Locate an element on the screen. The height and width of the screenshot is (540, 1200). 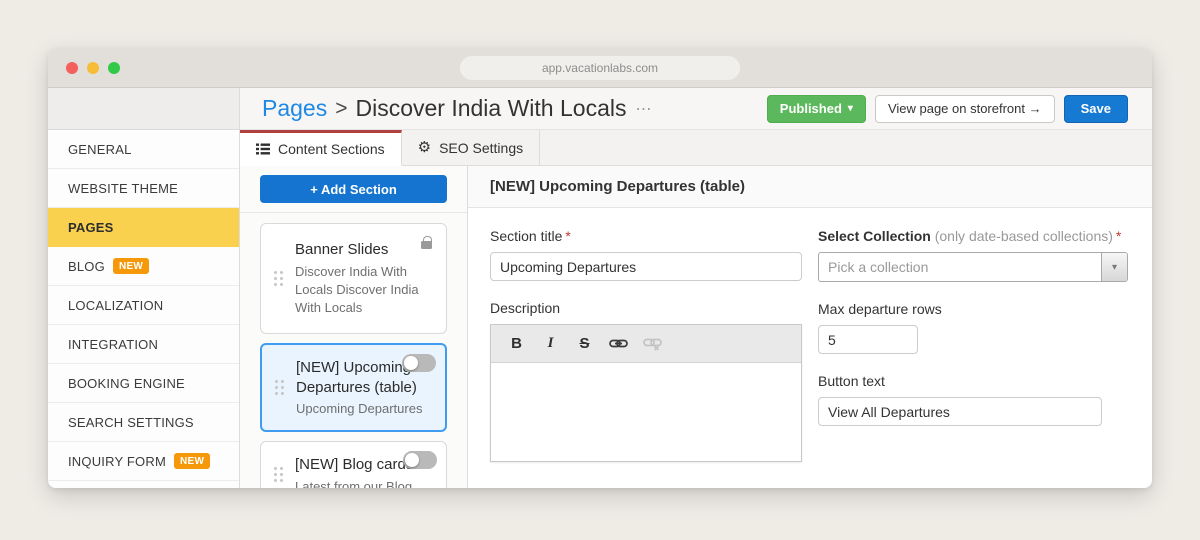
tab-bar: Content Sections ⚙ SEO Settings is located at coordinates (696, 148).